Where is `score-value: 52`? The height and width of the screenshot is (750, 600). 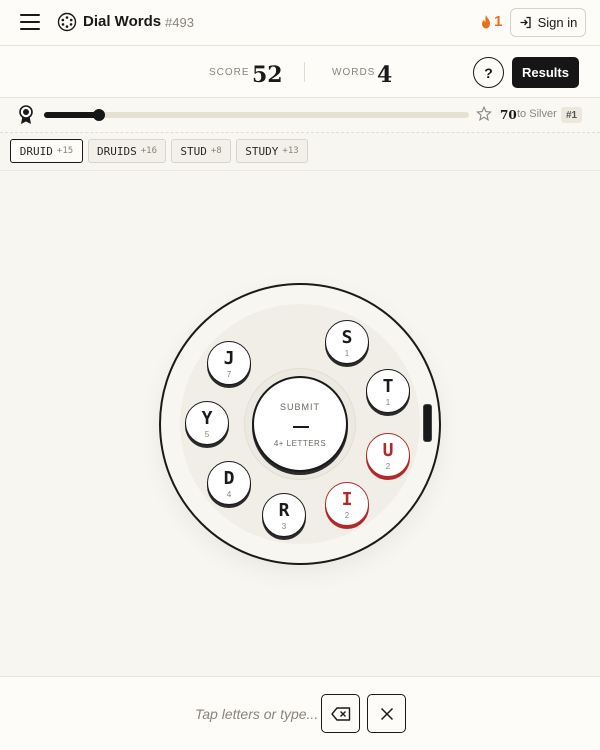 score-value: 52 is located at coordinates (267, 75).